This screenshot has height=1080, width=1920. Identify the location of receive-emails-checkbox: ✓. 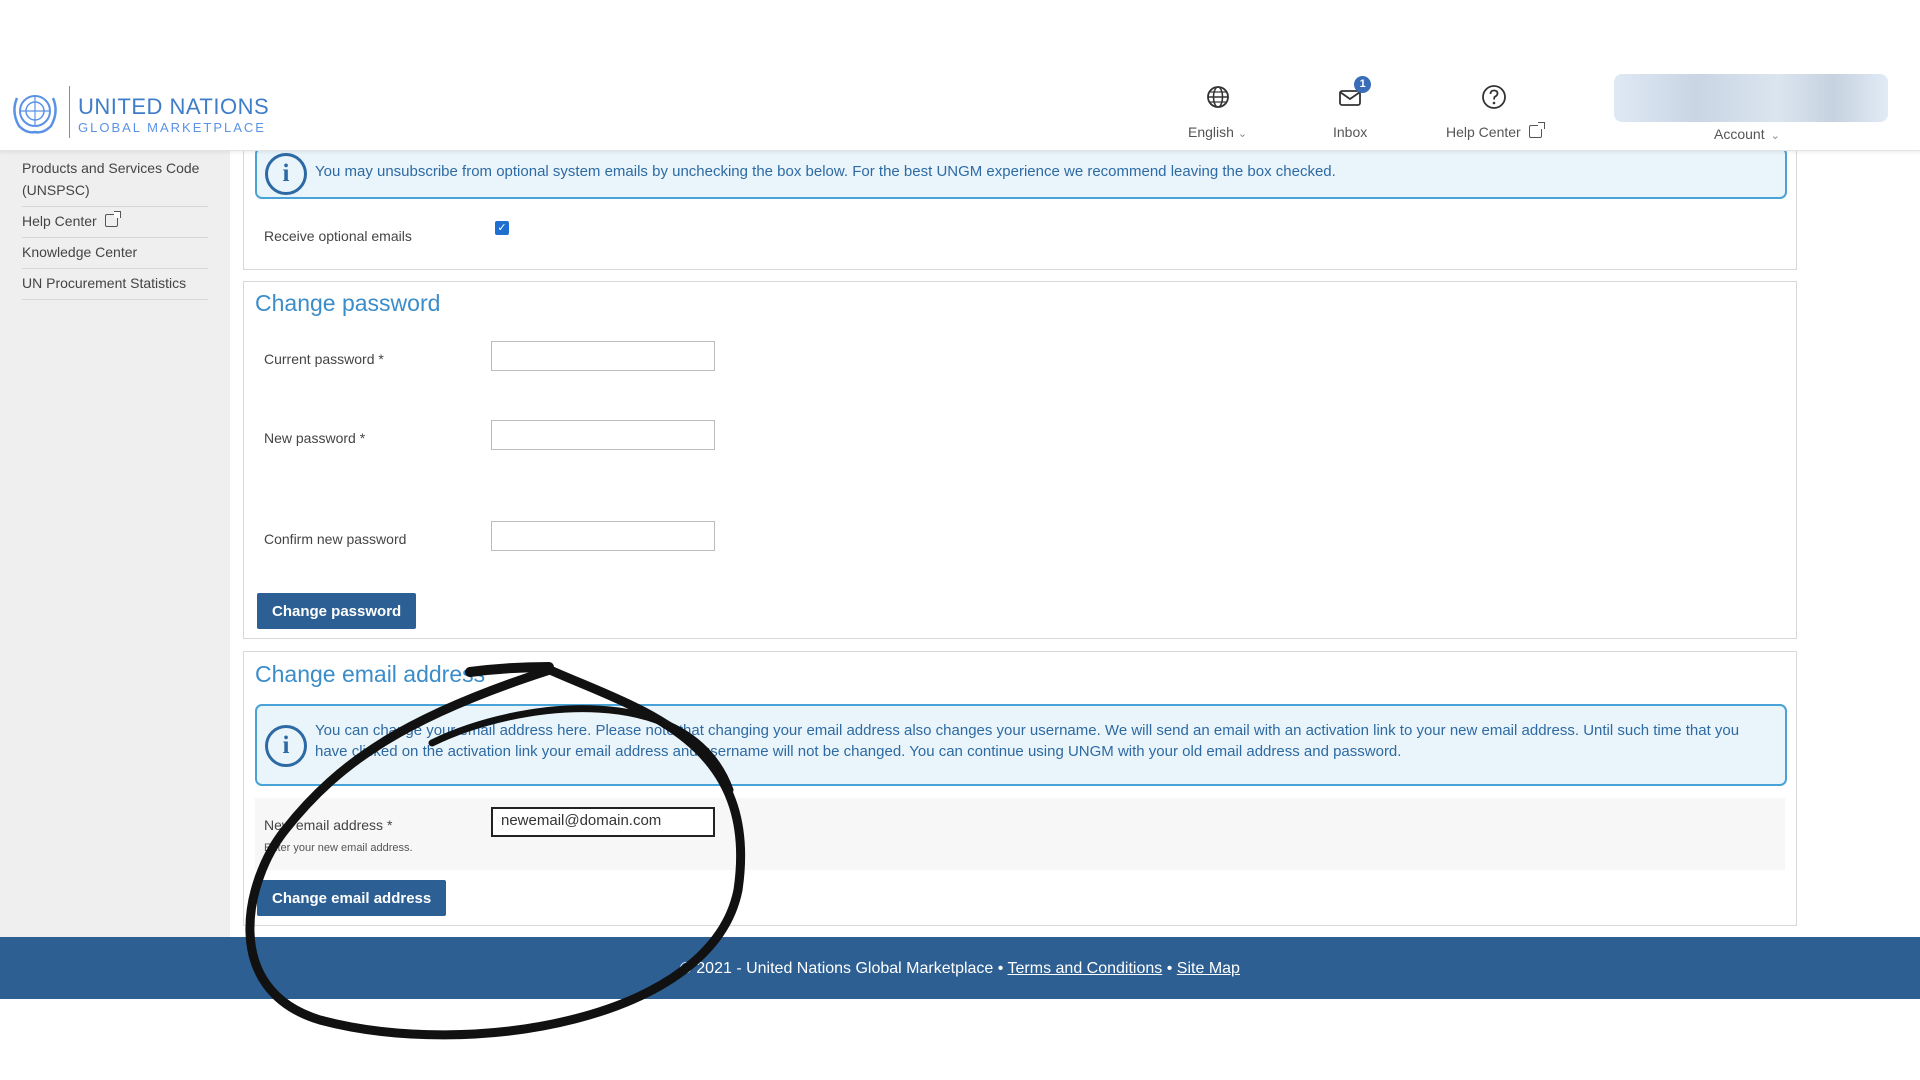
(502, 228).